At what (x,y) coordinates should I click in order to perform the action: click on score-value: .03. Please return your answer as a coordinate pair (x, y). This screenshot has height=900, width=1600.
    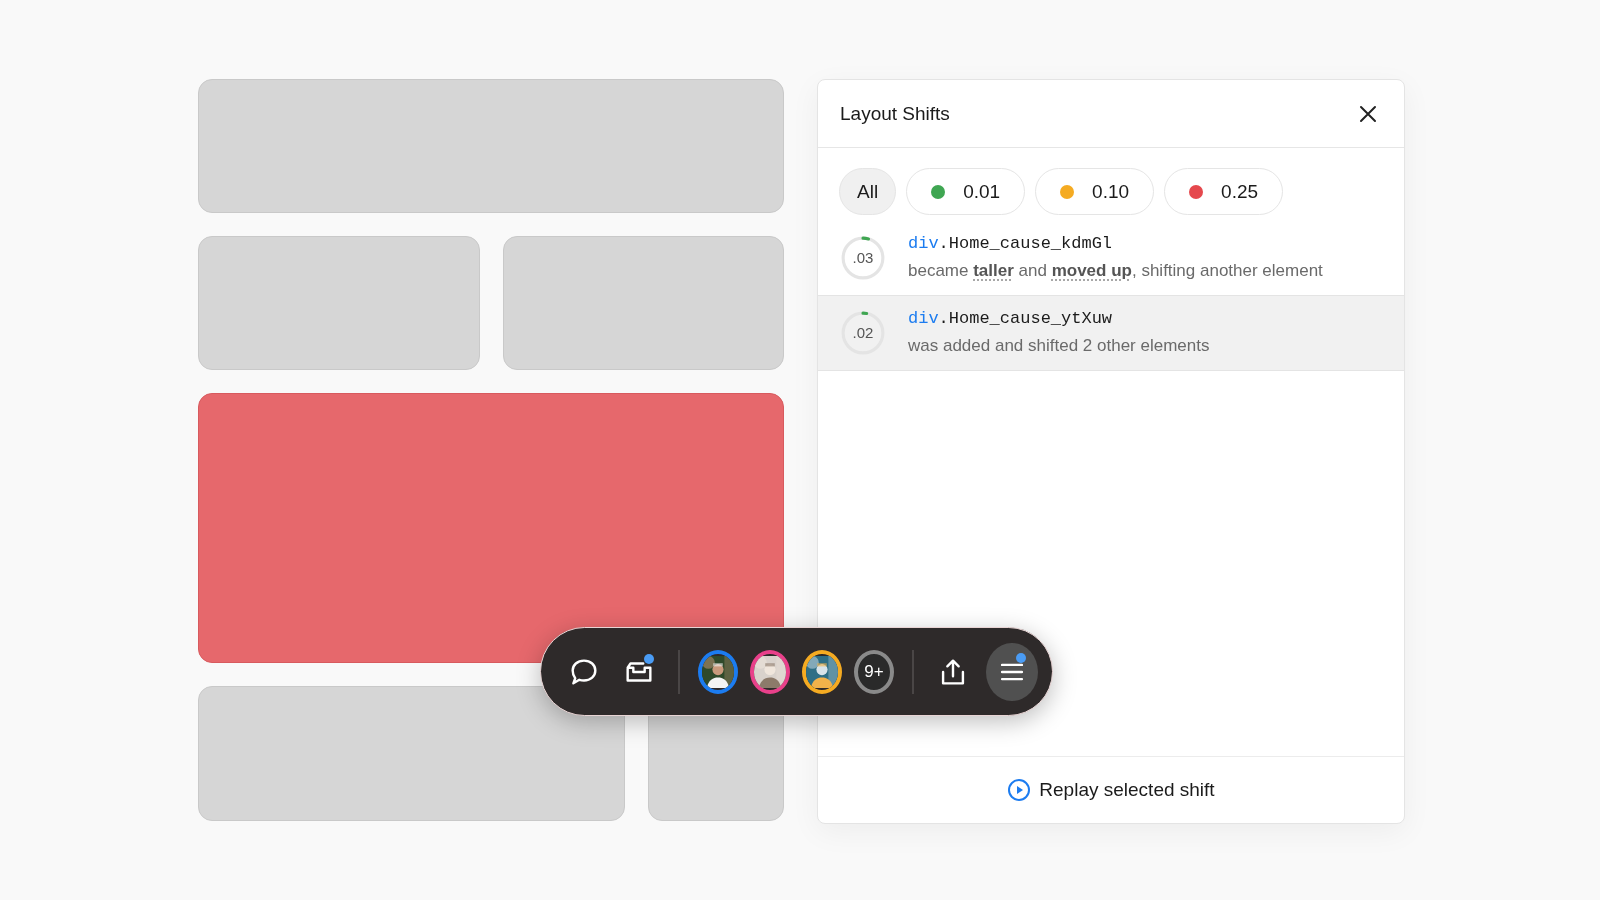
    Looking at the image, I should click on (863, 257).